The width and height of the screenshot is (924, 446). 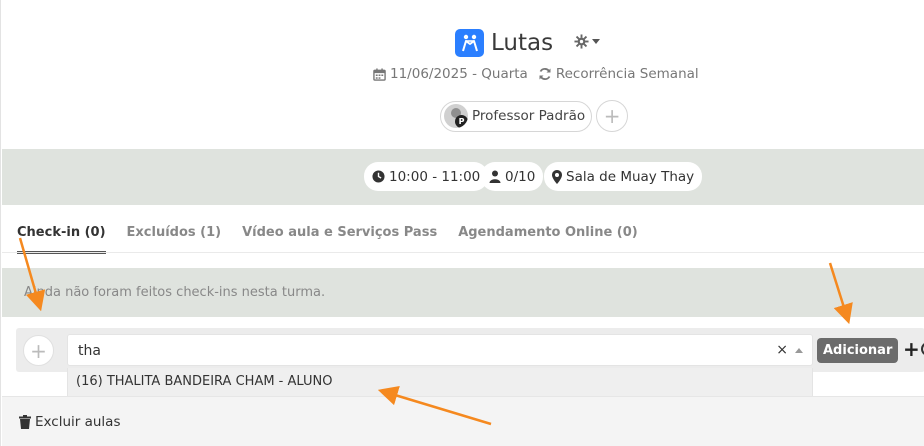 What do you see at coordinates (581, 41) in the screenshot?
I see `gear-icon` at bounding box center [581, 41].